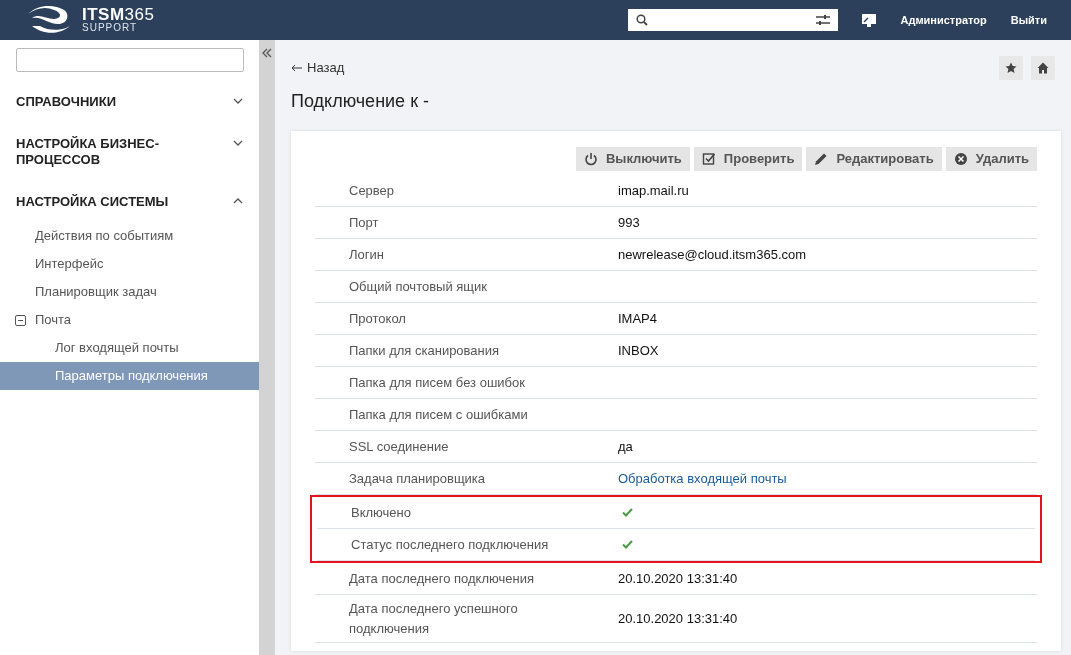 The width and height of the screenshot is (1071, 655). Describe the element at coordinates (437, 382) in the screenshot. I see `field-label: Папка для писем без ошибок` at that location.